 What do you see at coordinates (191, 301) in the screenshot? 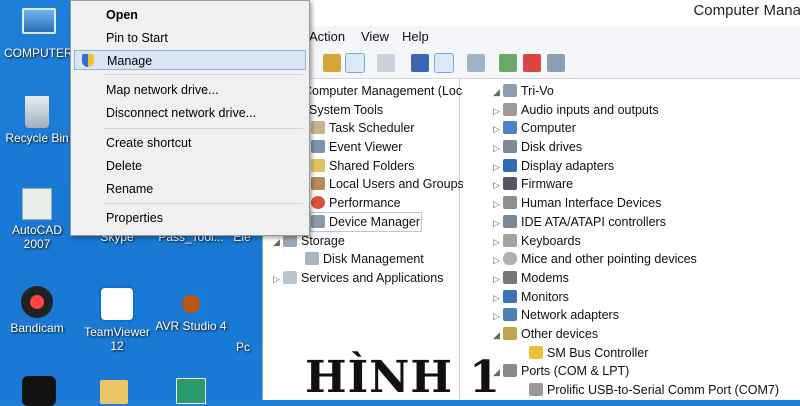
I see `avr-studio-icon` at bounding box center [191, 301].